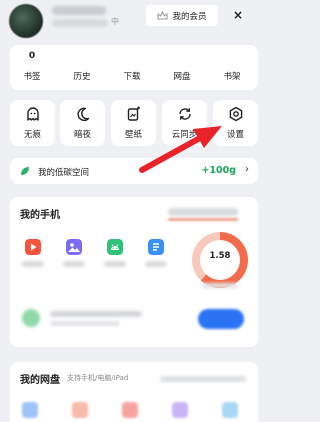 Image resolution: width=320 pixels, height=422 pixels. What do you see at coordinates (79, 10) in the screenshot?
I see `username-blurred` at bounding box center [79, 10].